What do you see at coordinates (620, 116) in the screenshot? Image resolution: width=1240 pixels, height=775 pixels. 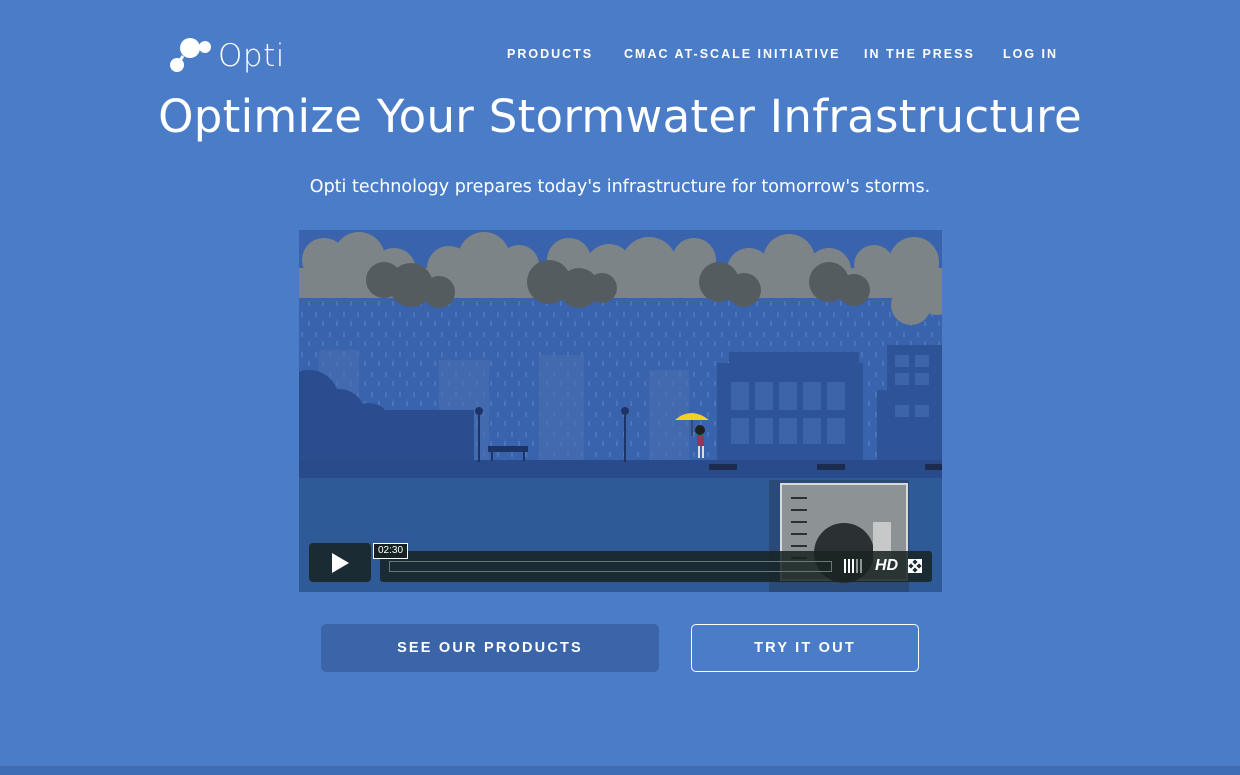 I see `hero-title: Optimize Your Stormwater Infrastructure` at bounding box center [620, 116].